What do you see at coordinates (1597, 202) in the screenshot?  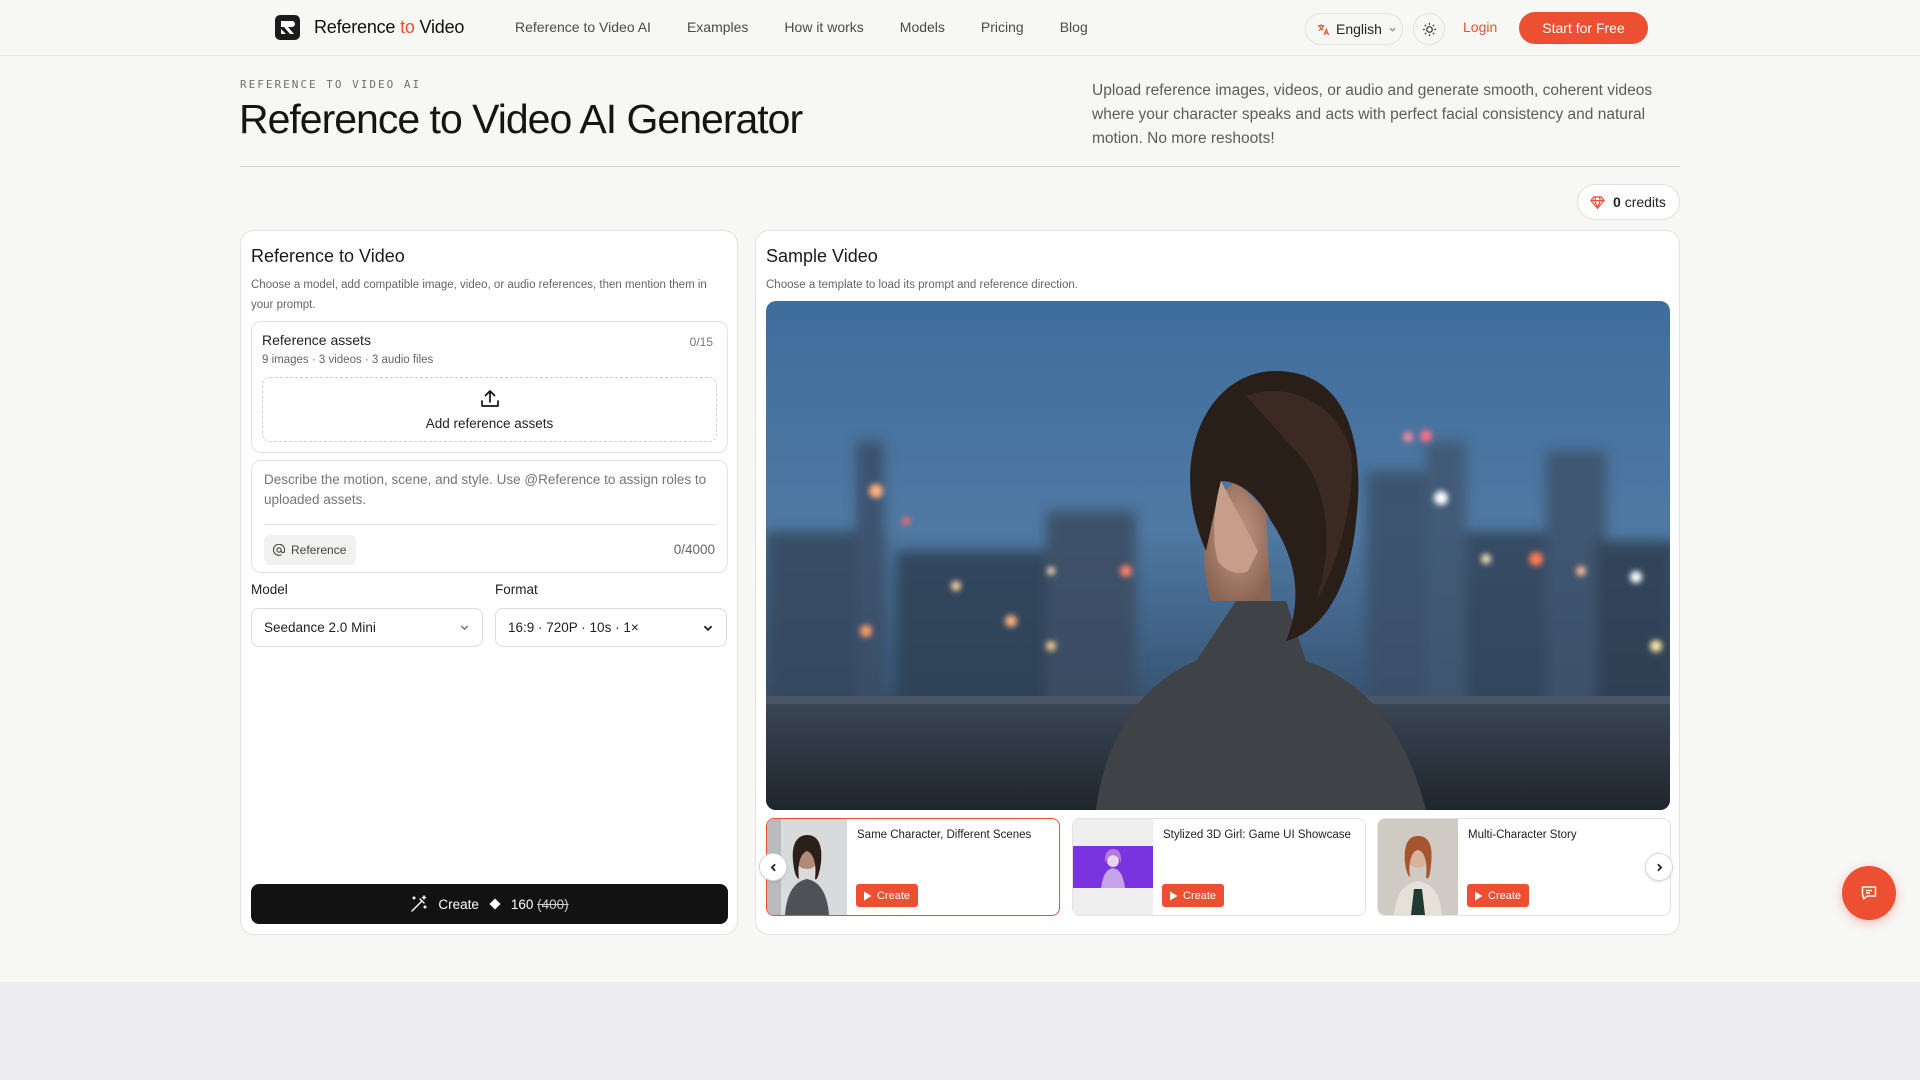 I see `gem-icon` at bounding box center [1597, 202].